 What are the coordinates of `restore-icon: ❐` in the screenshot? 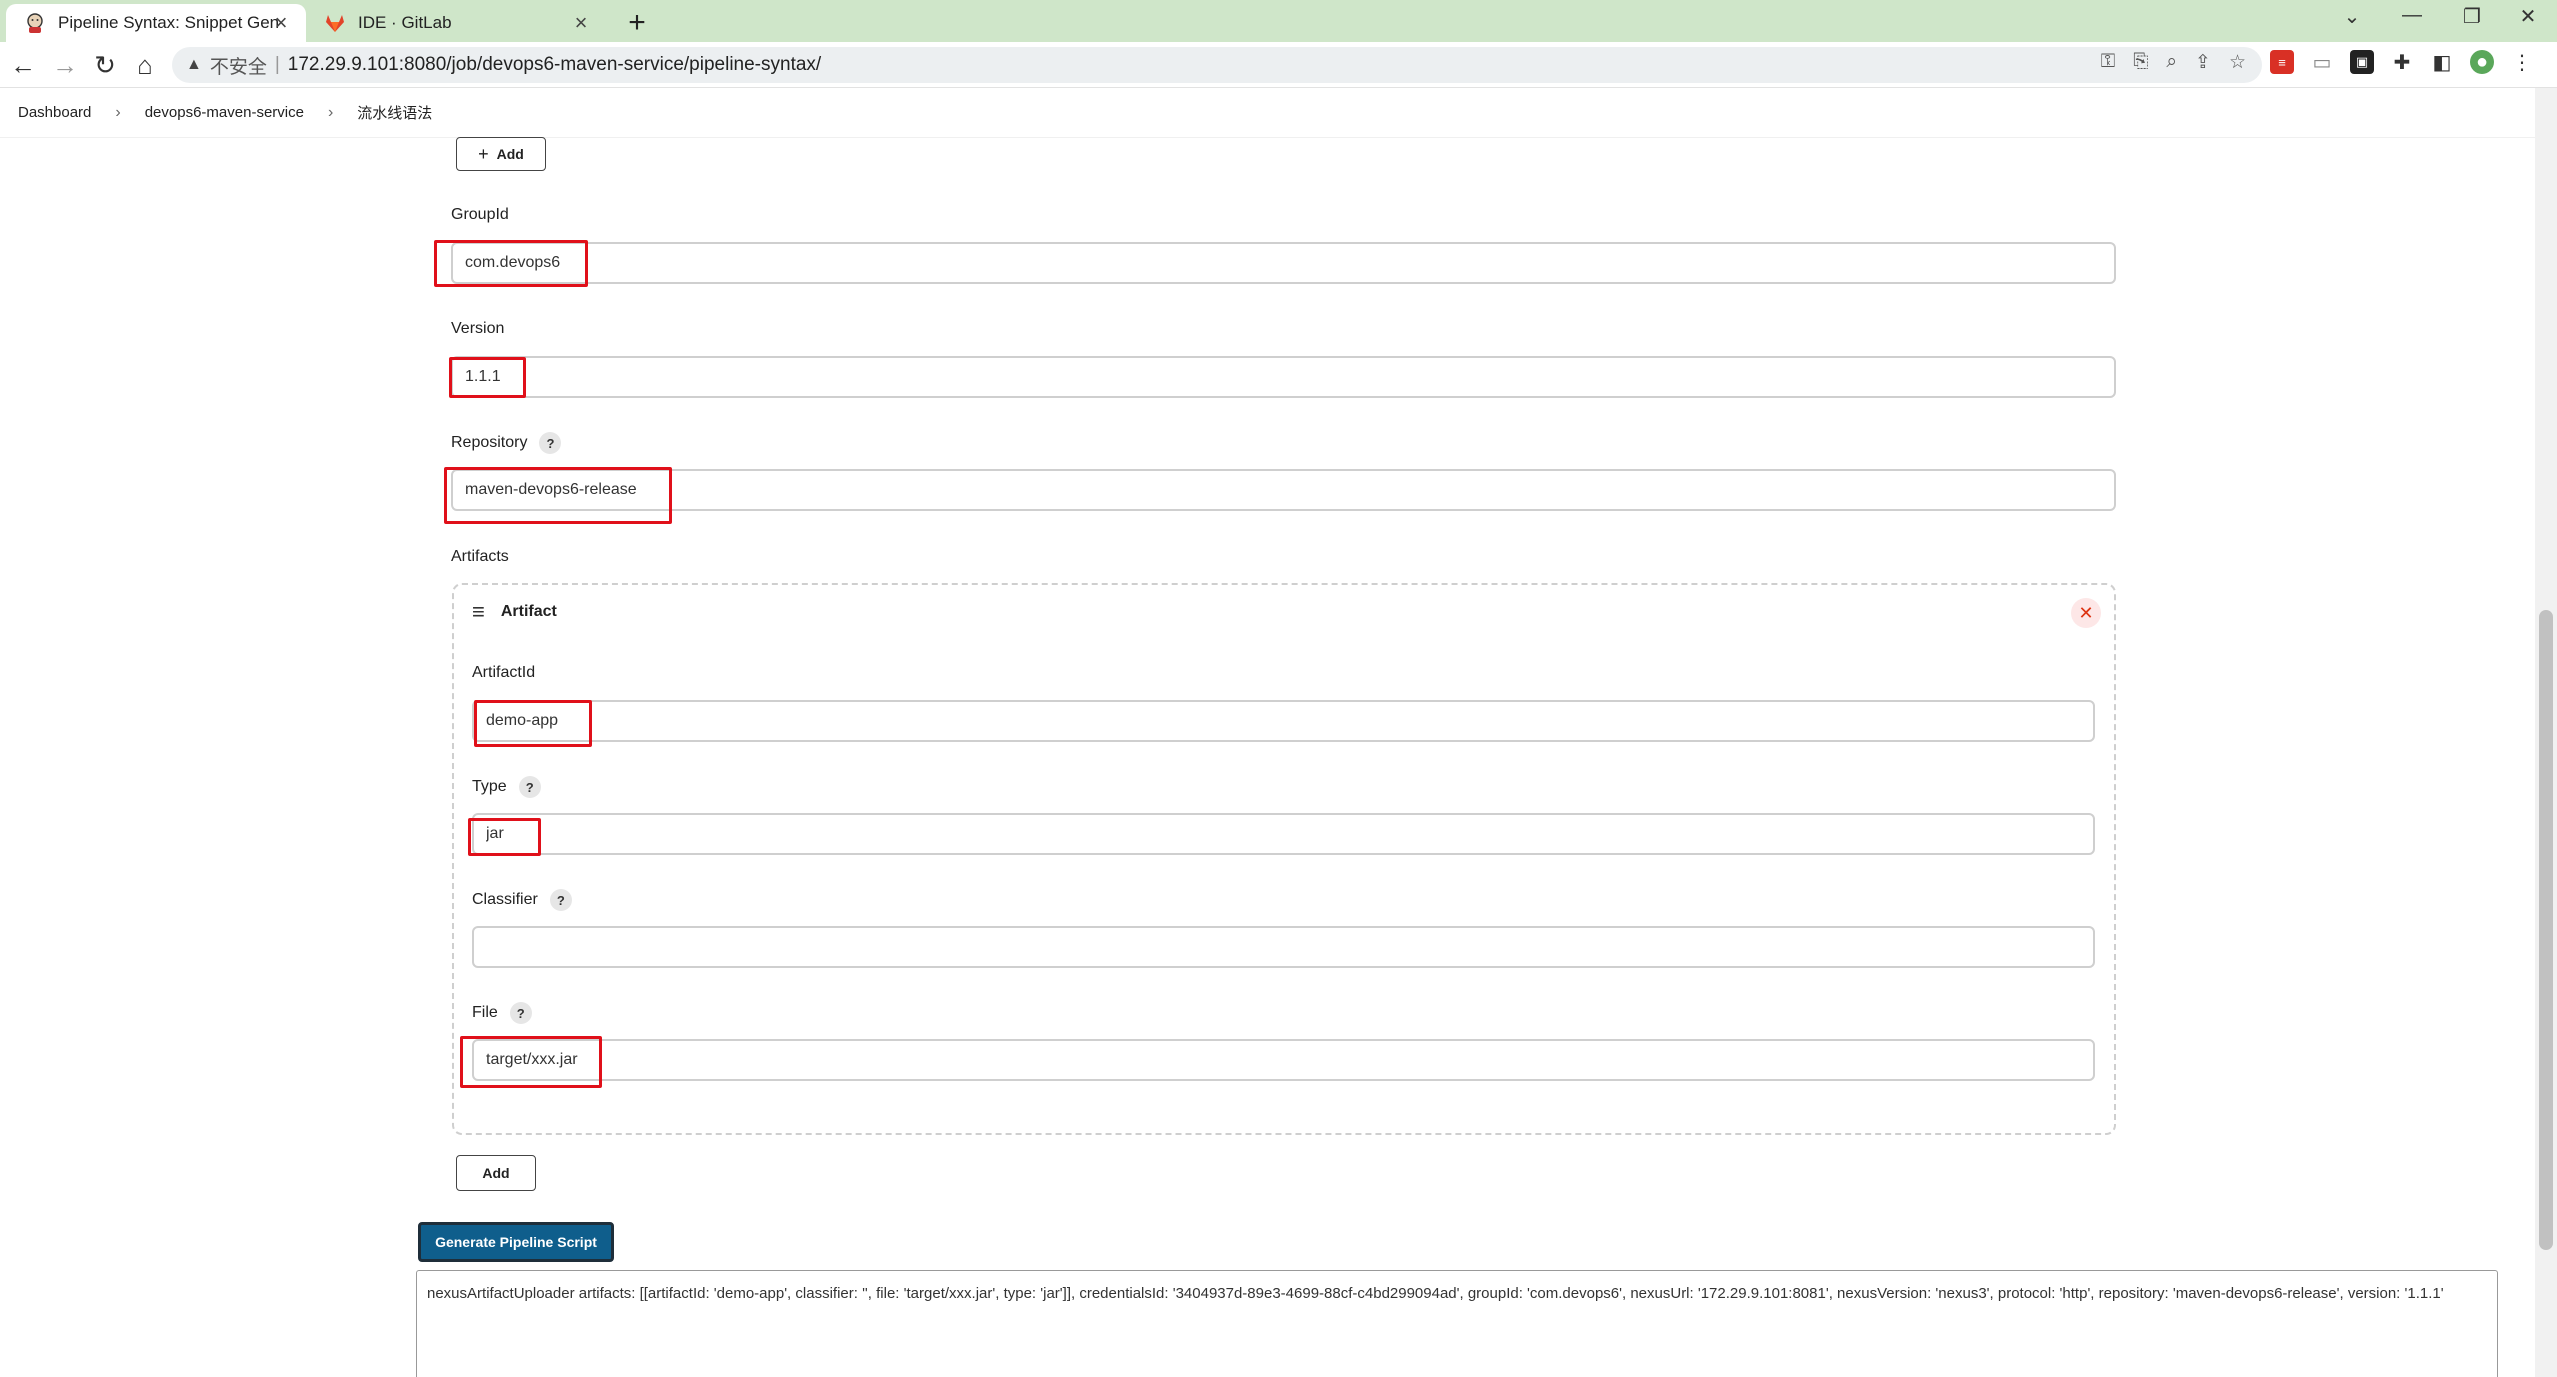 It's located at (2472, 16).